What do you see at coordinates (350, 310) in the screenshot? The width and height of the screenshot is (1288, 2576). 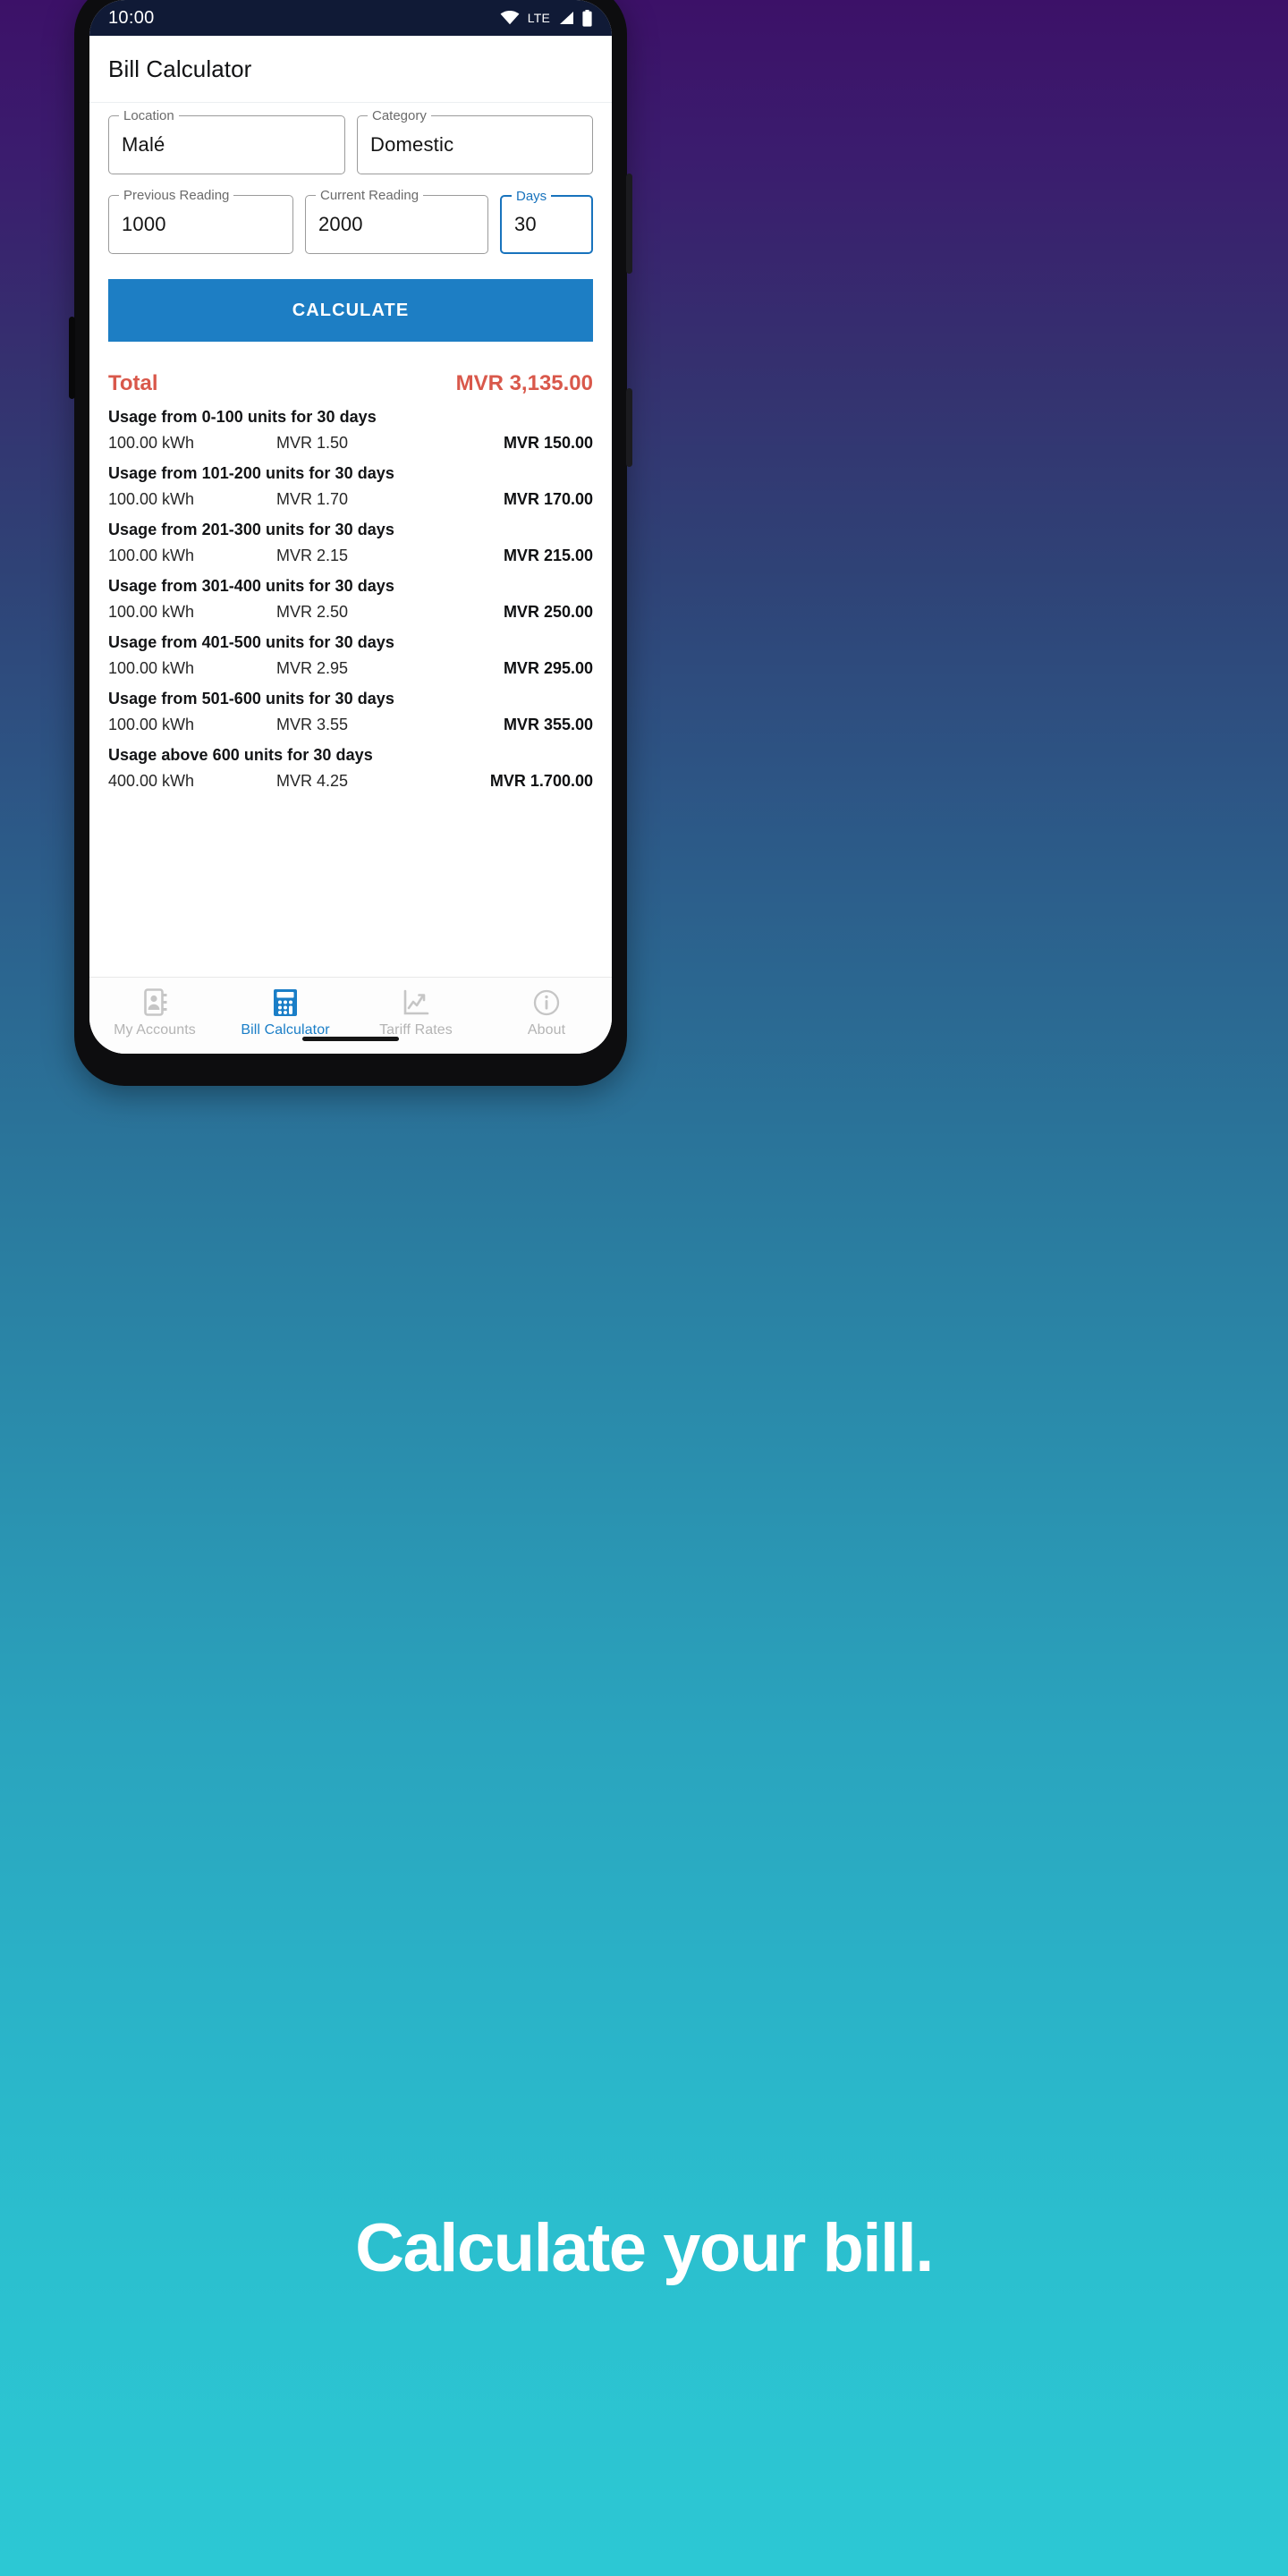 I see `calculate-button: CALCULATE` at bounding box center [350, 310].